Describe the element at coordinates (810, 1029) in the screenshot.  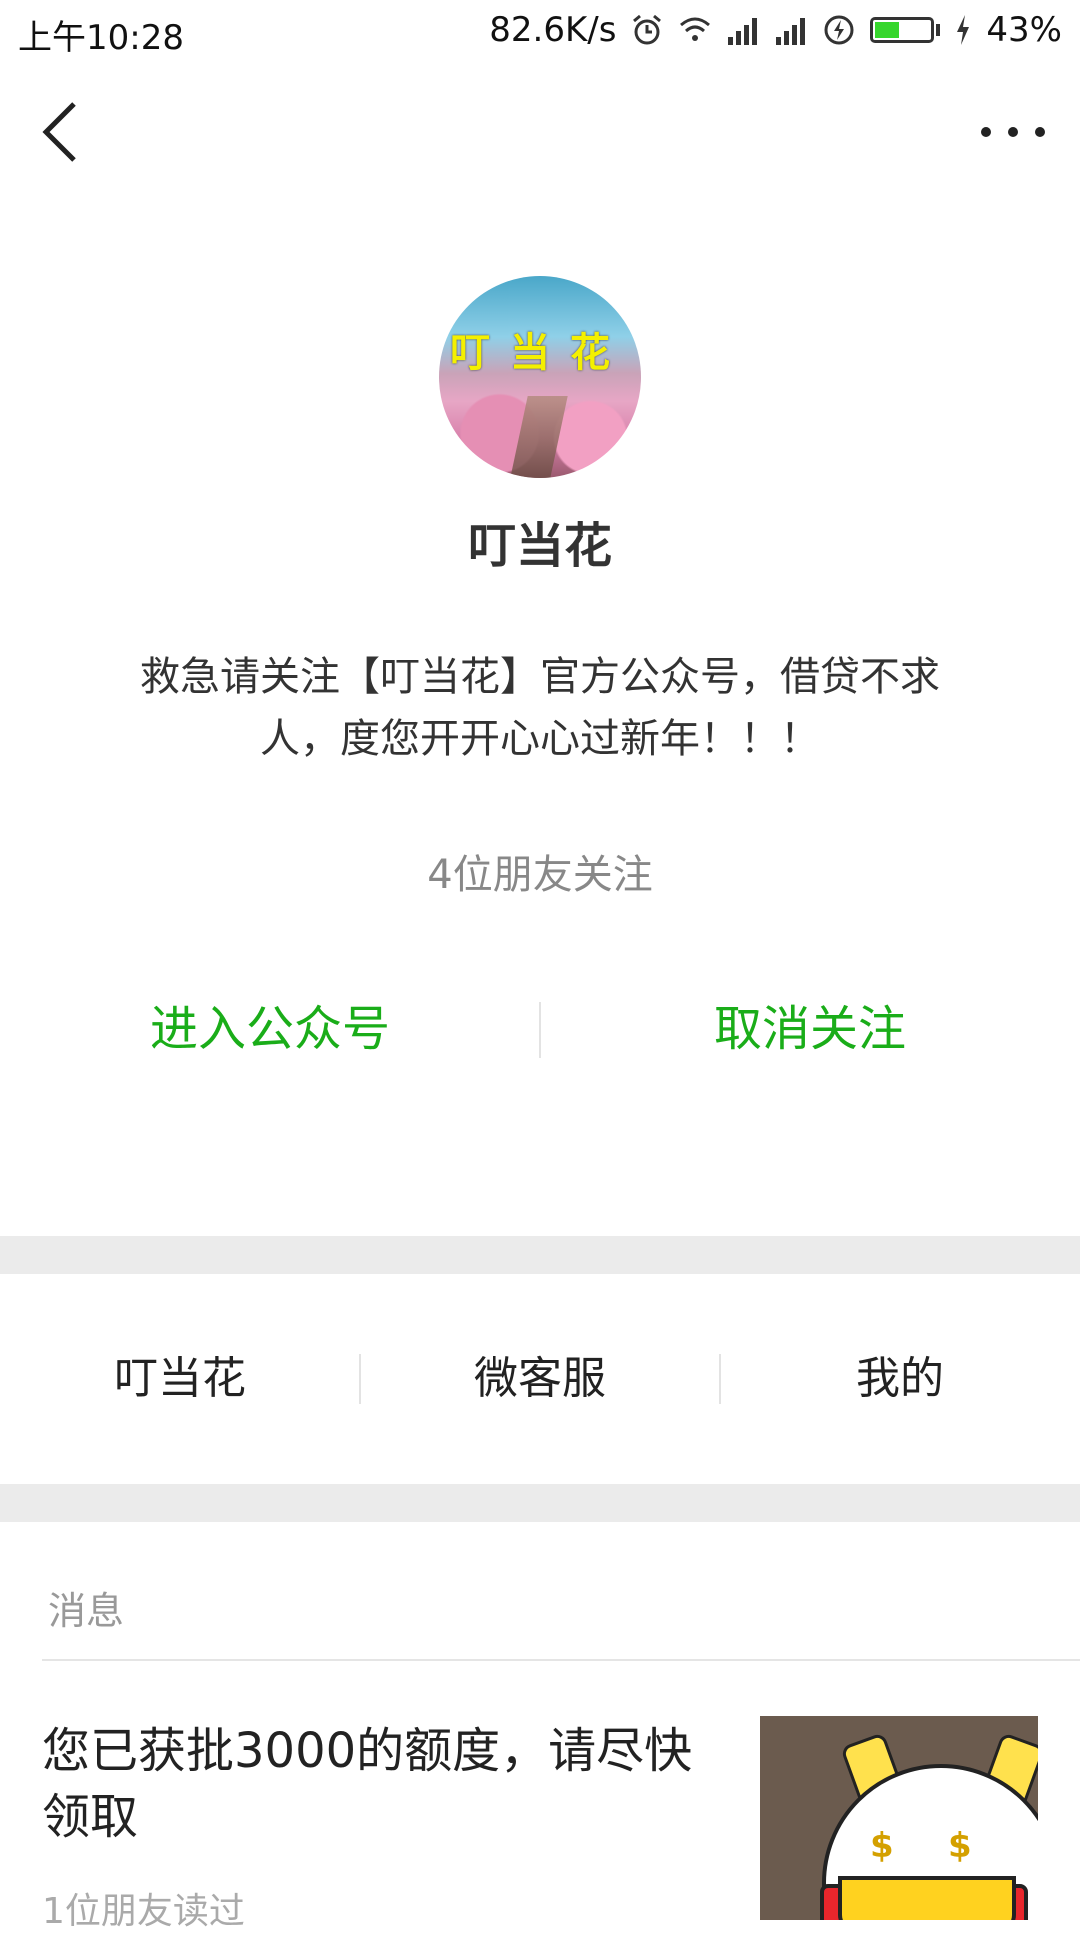
I see `unfollow-button: 取消关注` at that location.